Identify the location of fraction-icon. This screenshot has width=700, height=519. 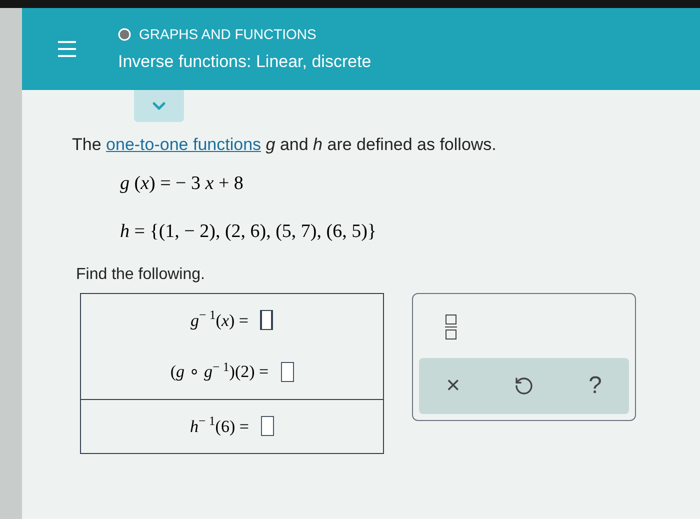
(451, 327).